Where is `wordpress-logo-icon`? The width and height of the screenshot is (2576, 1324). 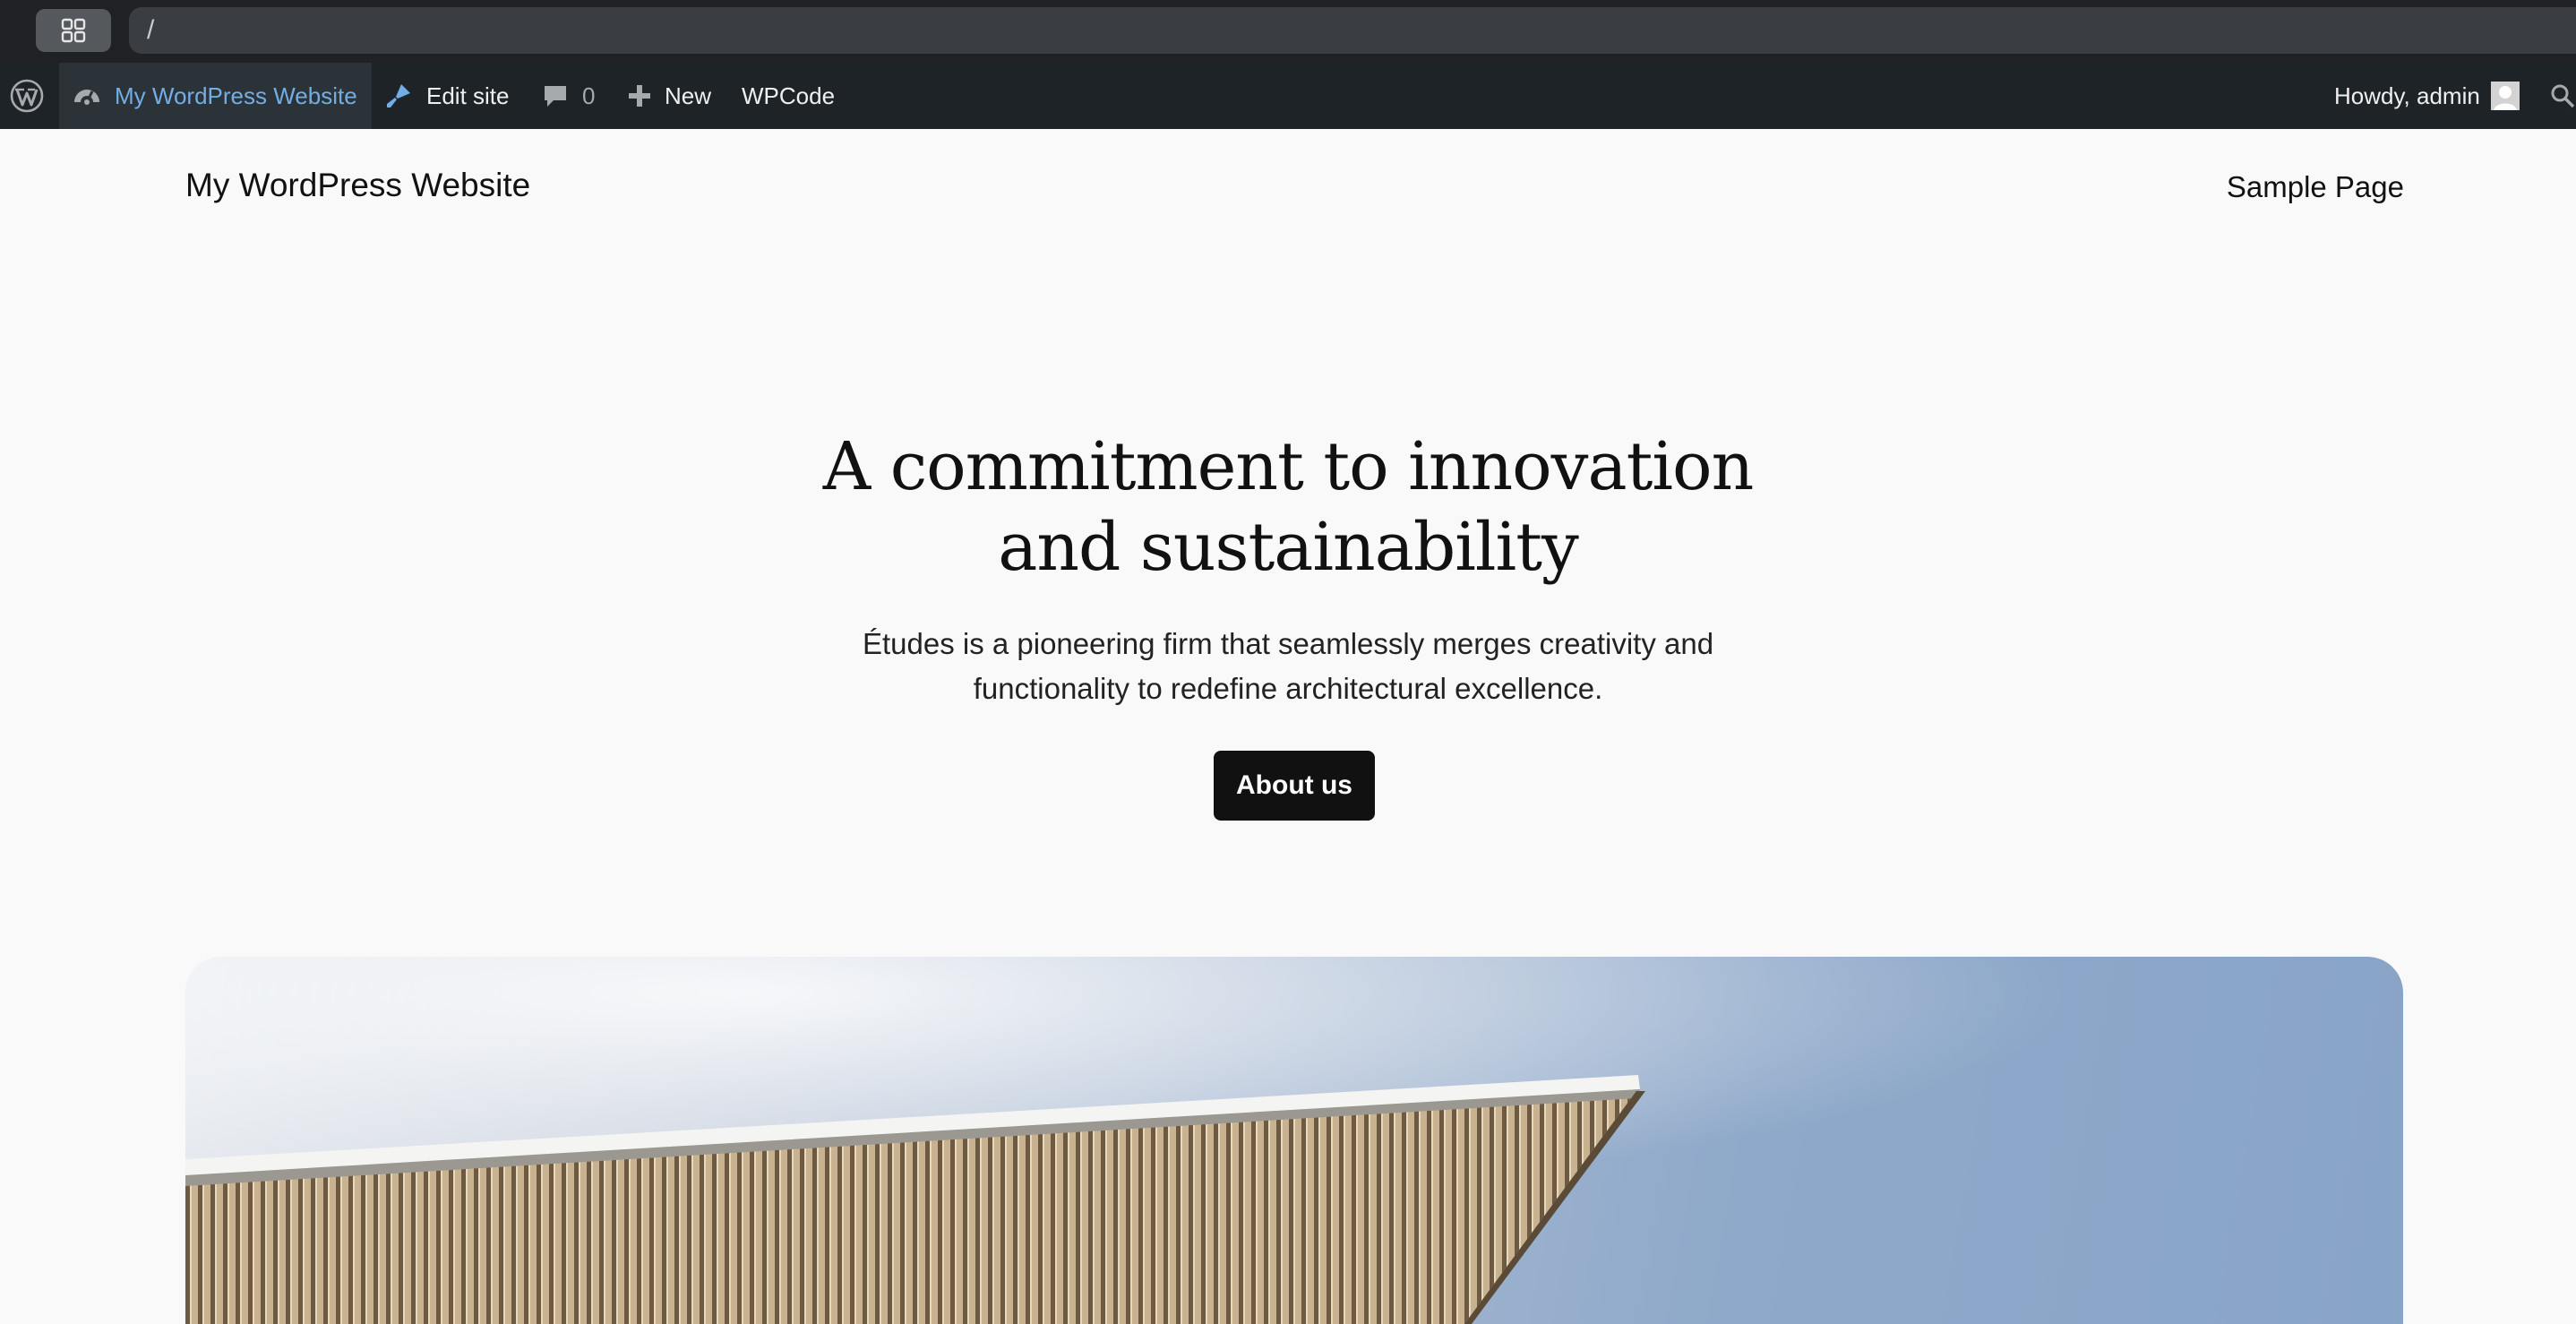
wordpress-logo-icon is located at coordinates (27, 96).